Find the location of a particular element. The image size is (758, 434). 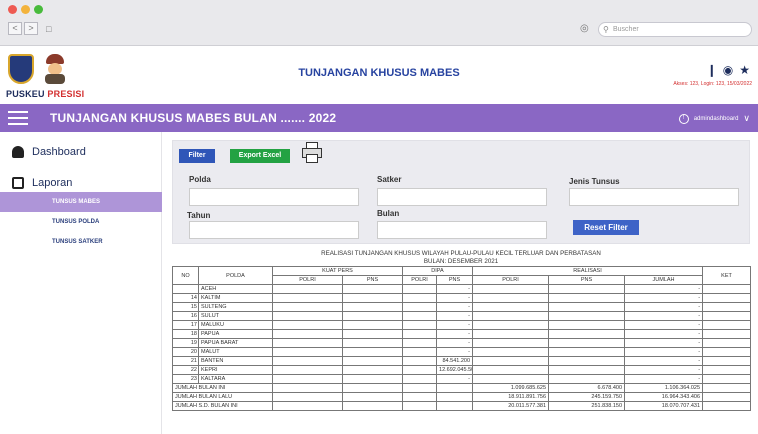

polda-input is located at coordinates (274, 197).